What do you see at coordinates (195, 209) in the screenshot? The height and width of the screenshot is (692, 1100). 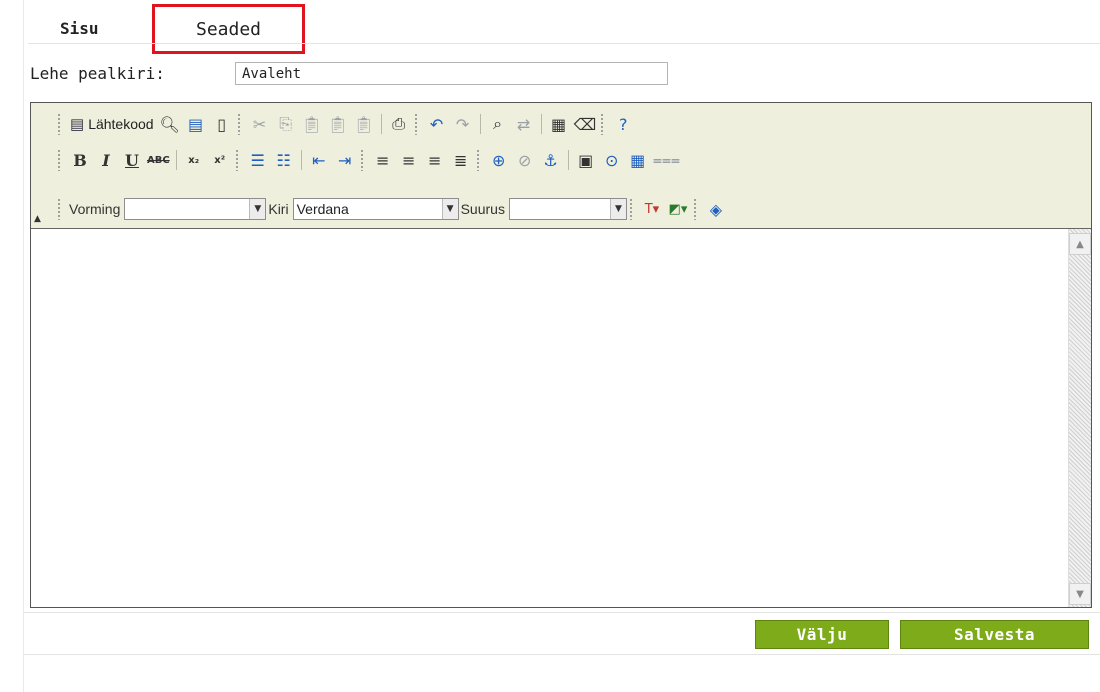 I see `format-select: ▼` at bounding box center [195, 209].